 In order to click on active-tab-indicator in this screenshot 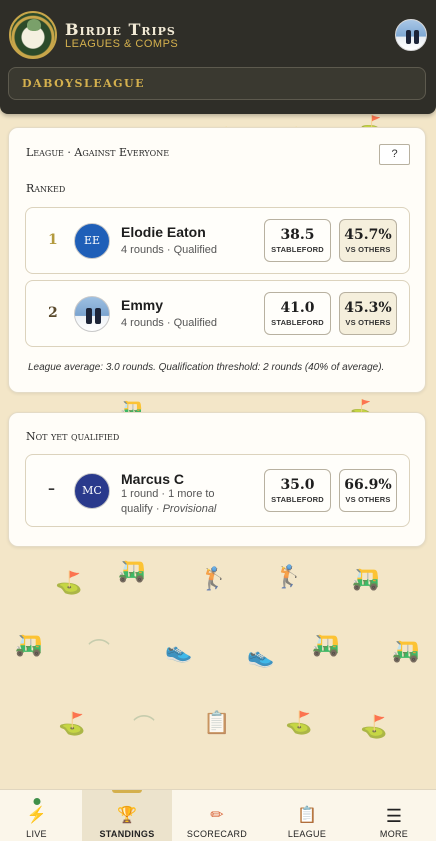, I will do `click(127, 791)`.